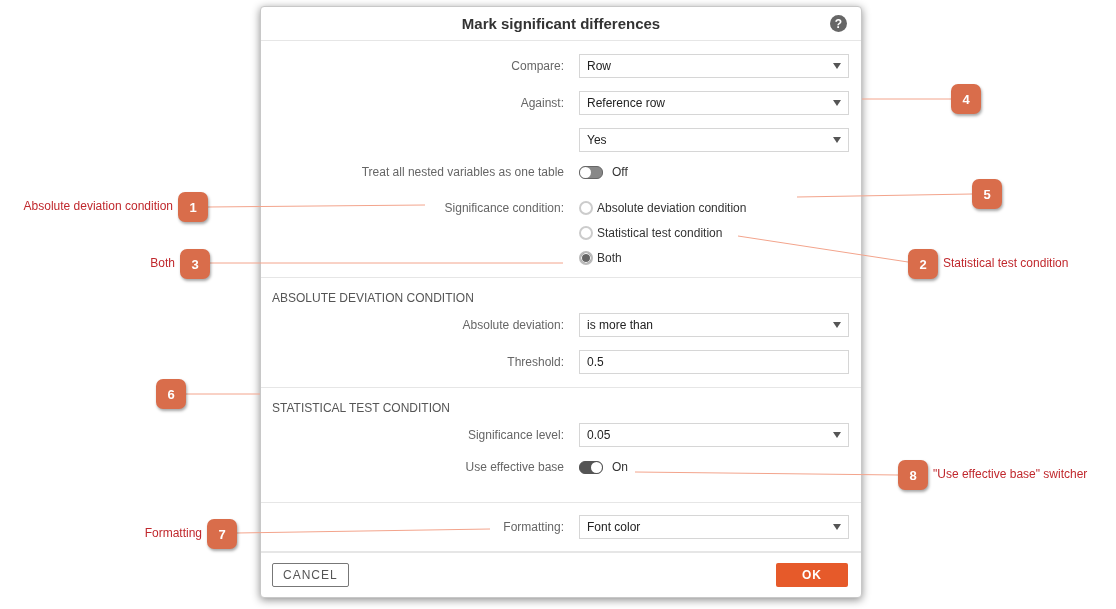  Describe the element at coordinates (714, 103) in the screenshot. I see `dropdown: Reference row` at that location.